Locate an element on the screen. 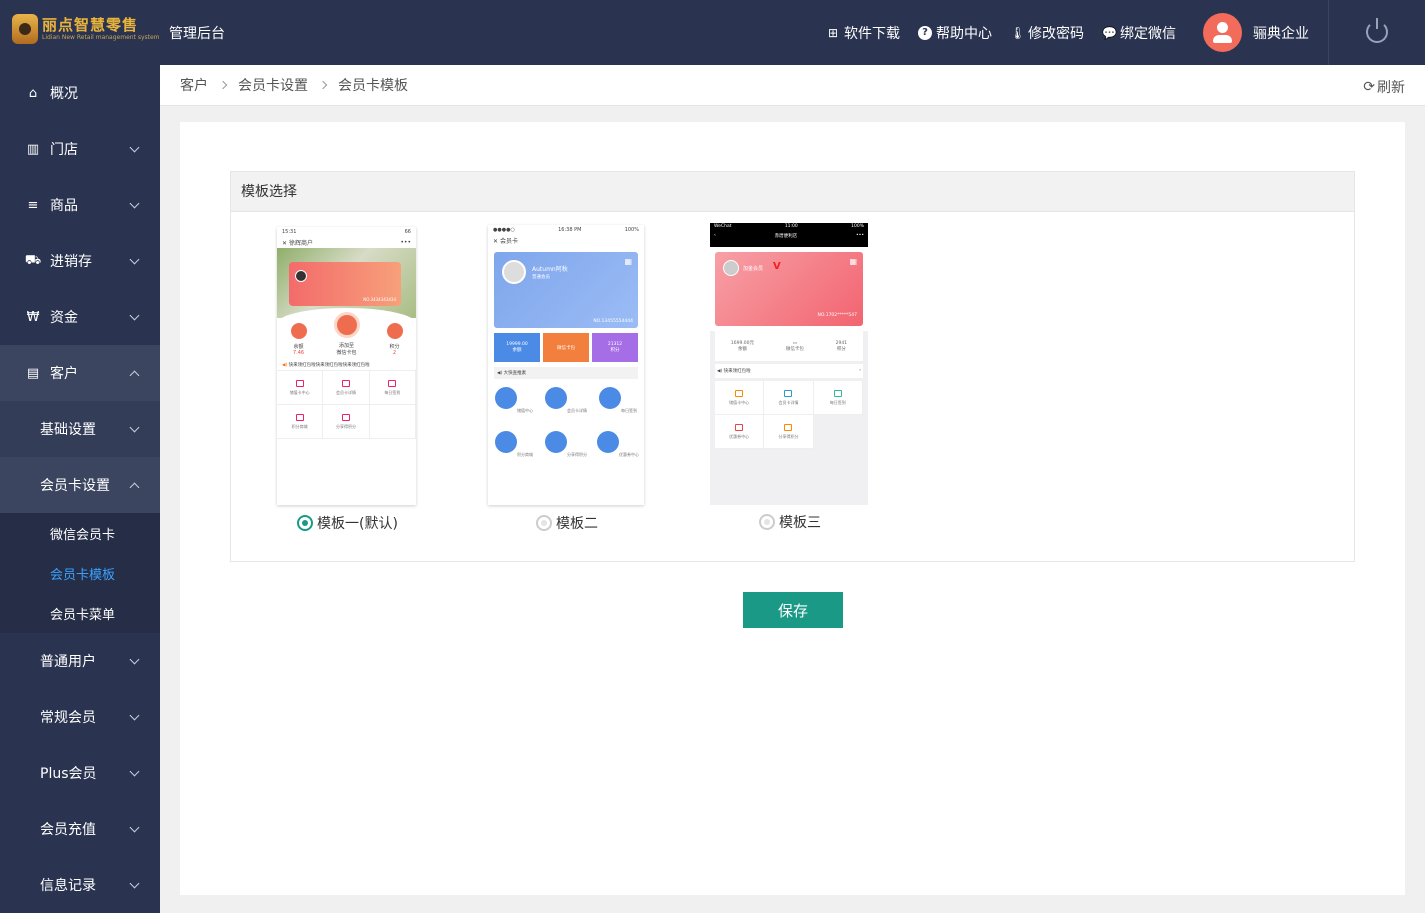 This screenshot has width=1425, height=913. wallet-tile: 微信卡包 is located at coordinates (566, 347).